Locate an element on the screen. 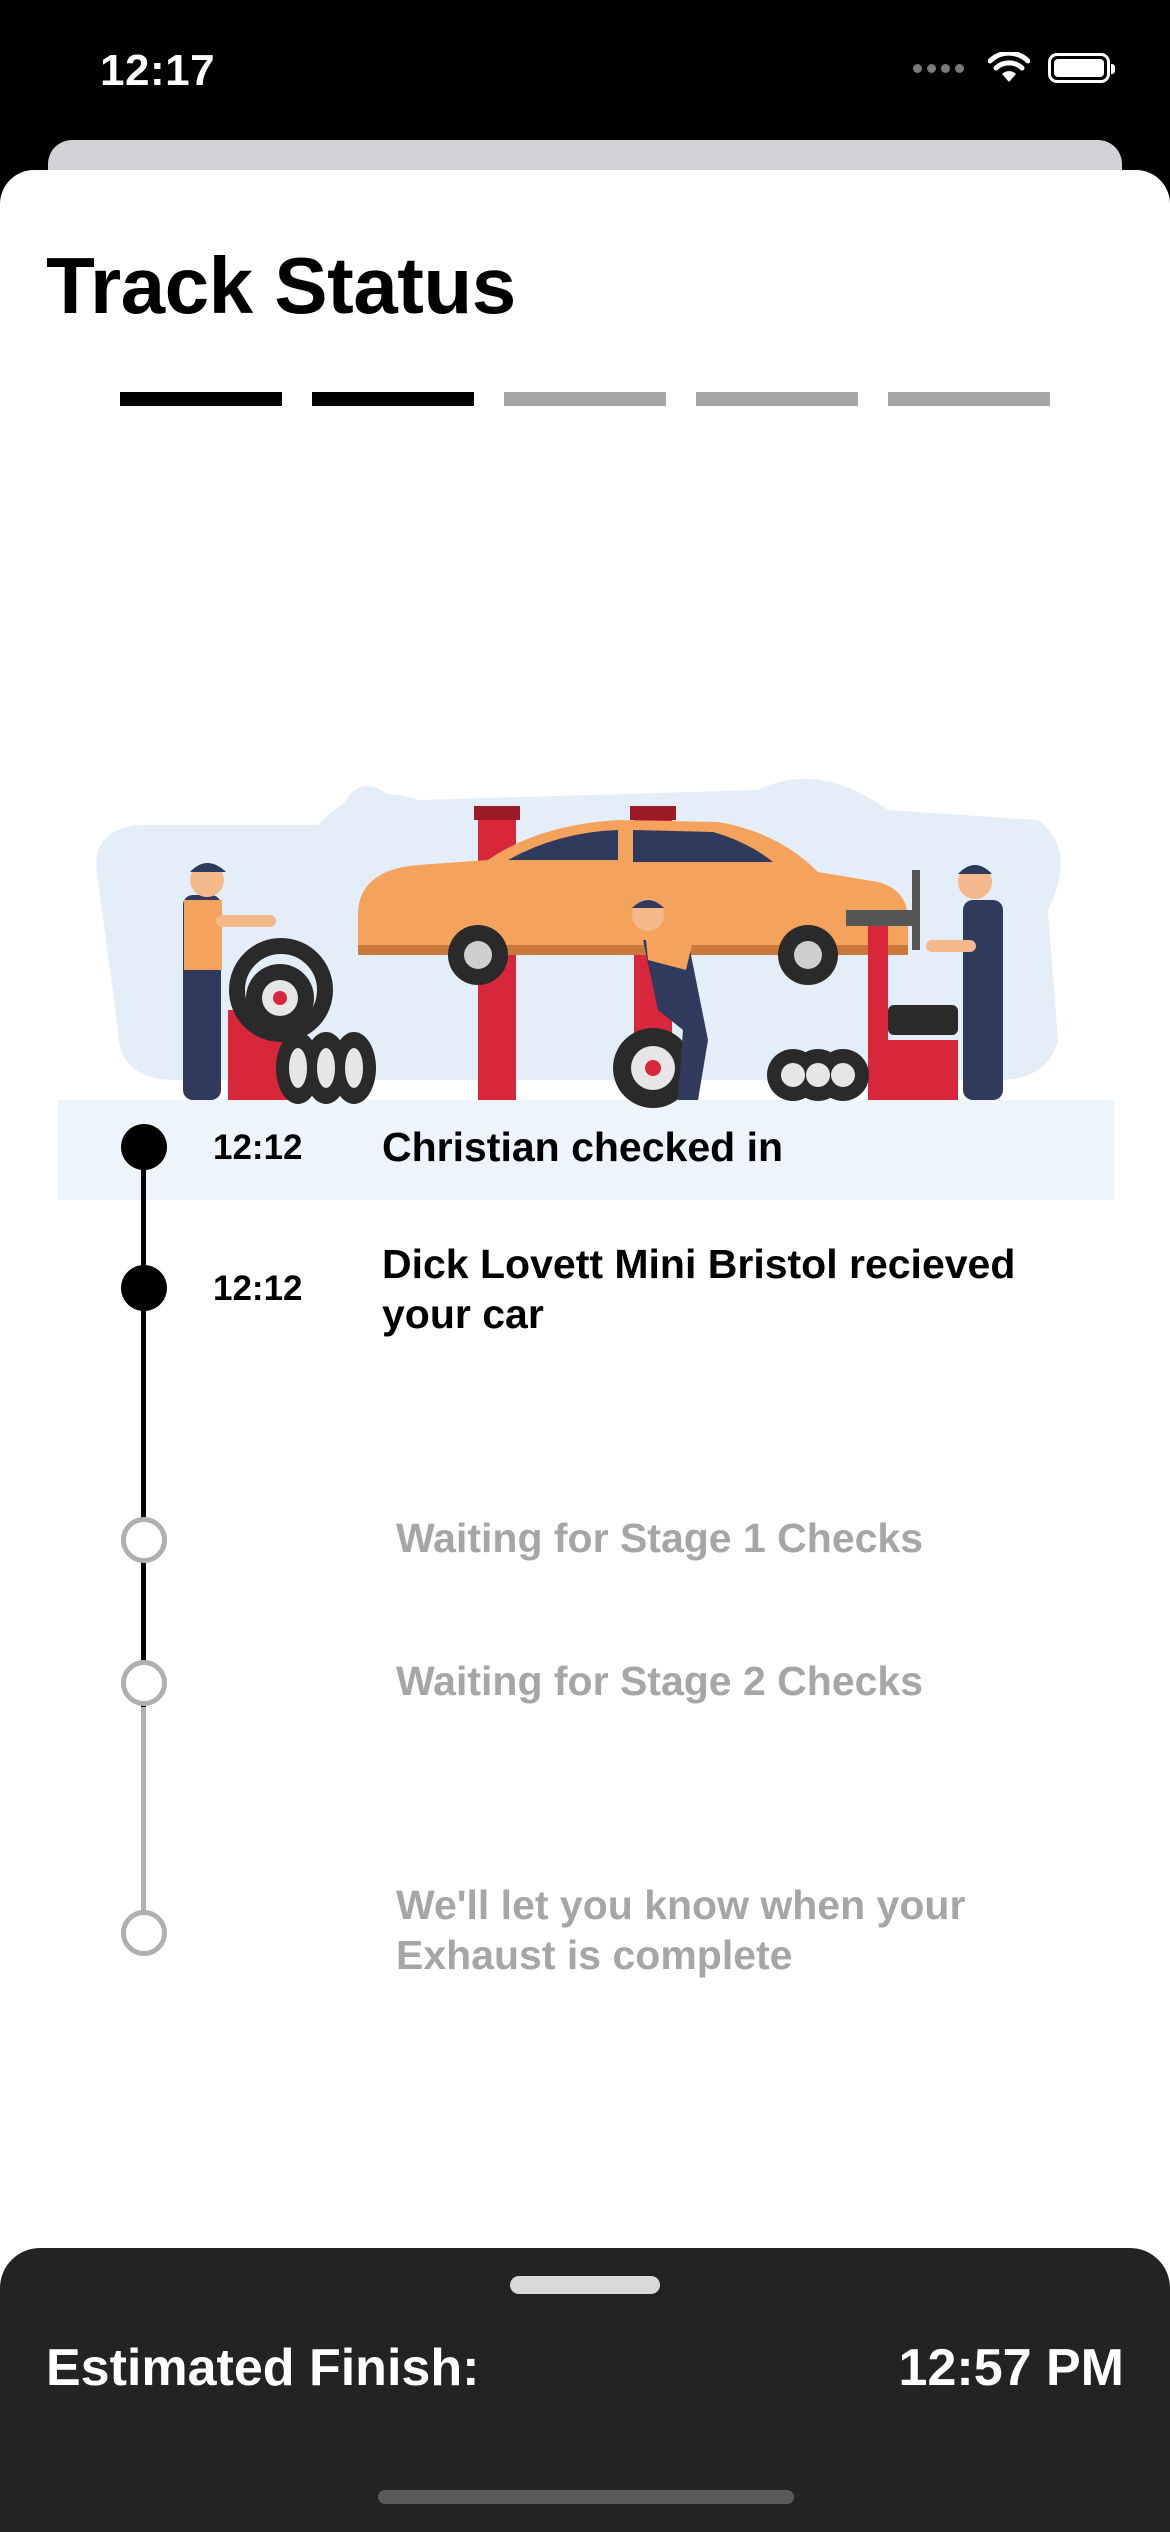  progress-steps is located at coordinates (585, 399).